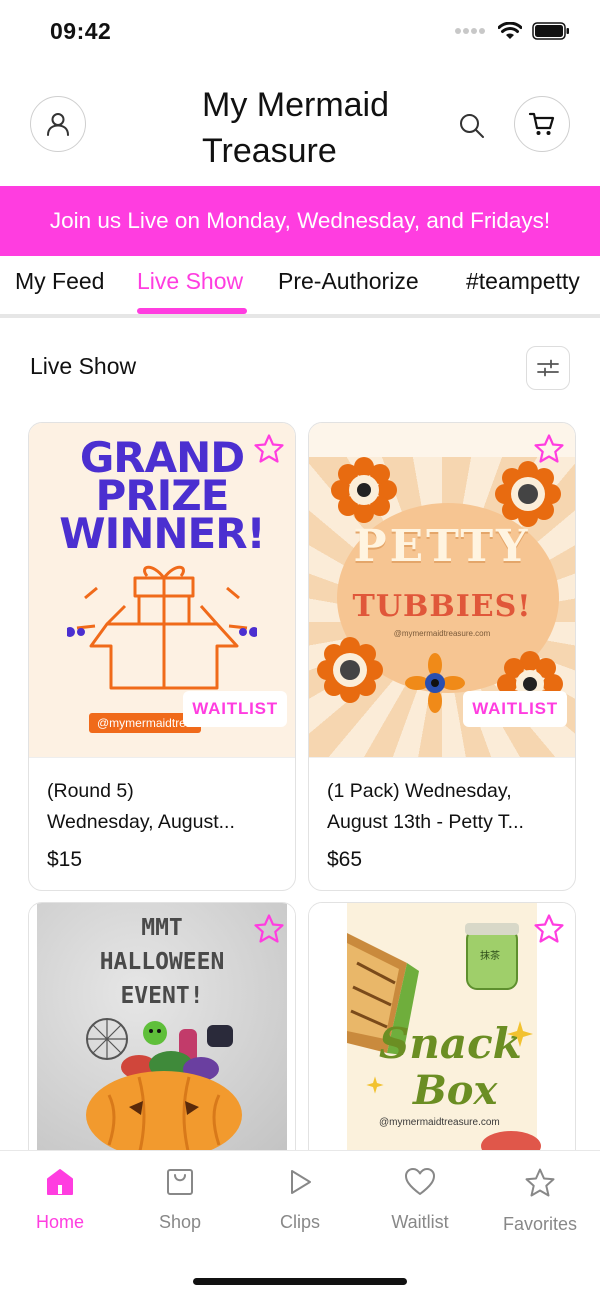  Describe the element at coordinates (190, 281) in the screenshot. I see `tab-live-show: Live Show` at that location.